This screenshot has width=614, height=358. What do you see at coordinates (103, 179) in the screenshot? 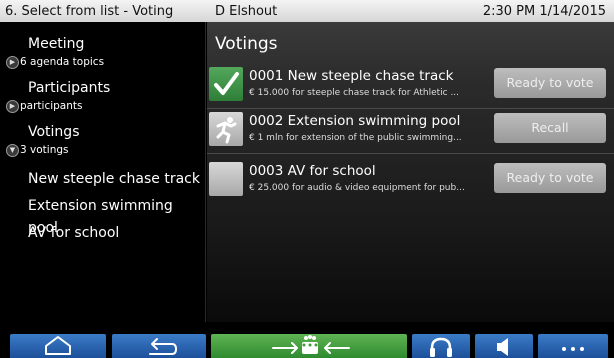
I see `sidebar-item-new-steeple-chase-track: New steeple chase track` at bounding box center [103, 179].